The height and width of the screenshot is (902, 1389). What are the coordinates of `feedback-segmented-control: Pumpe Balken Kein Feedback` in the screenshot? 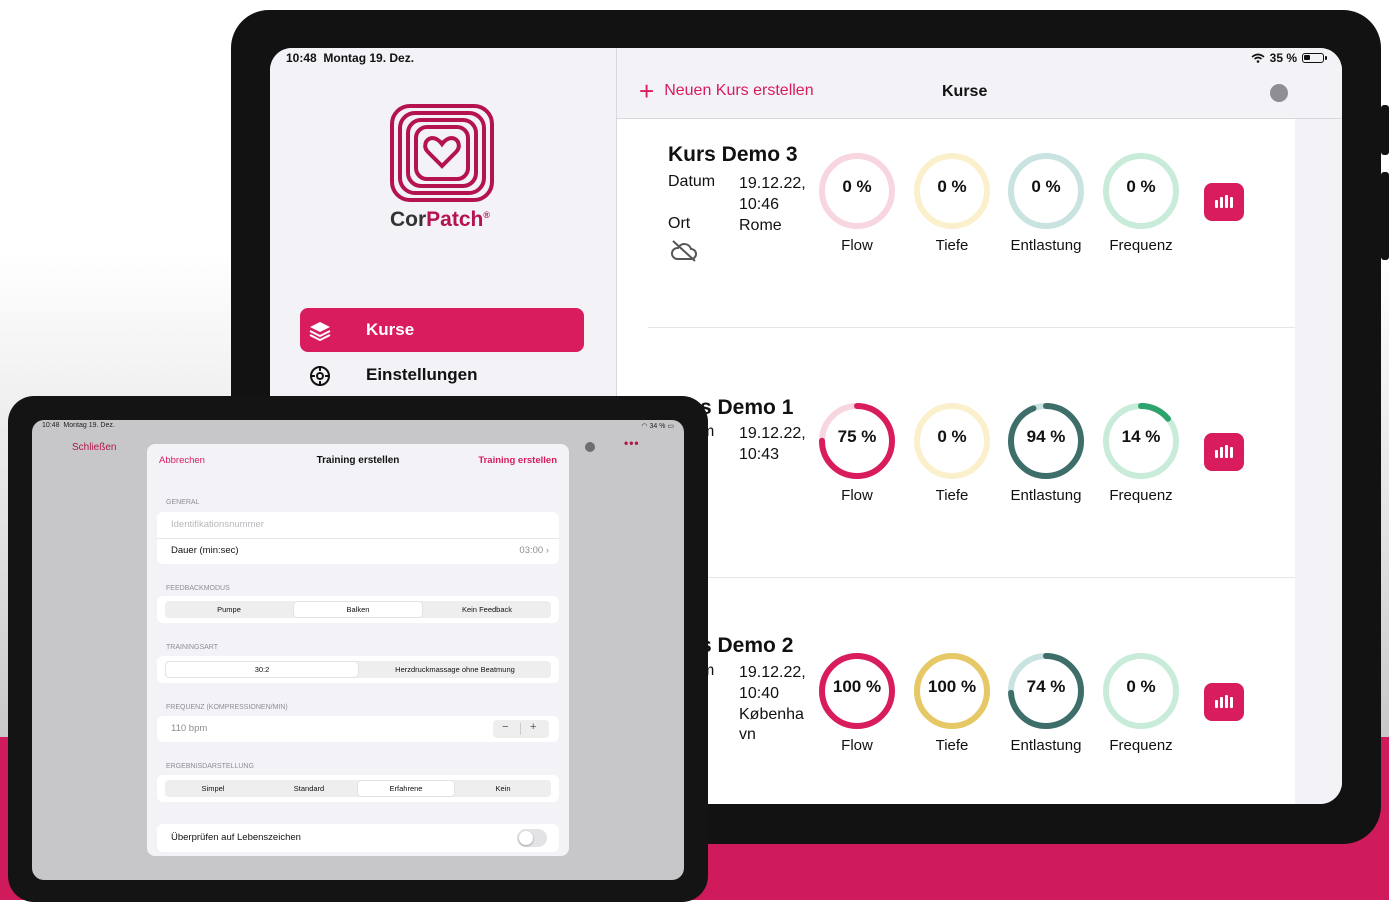 It's located at (358, 609).